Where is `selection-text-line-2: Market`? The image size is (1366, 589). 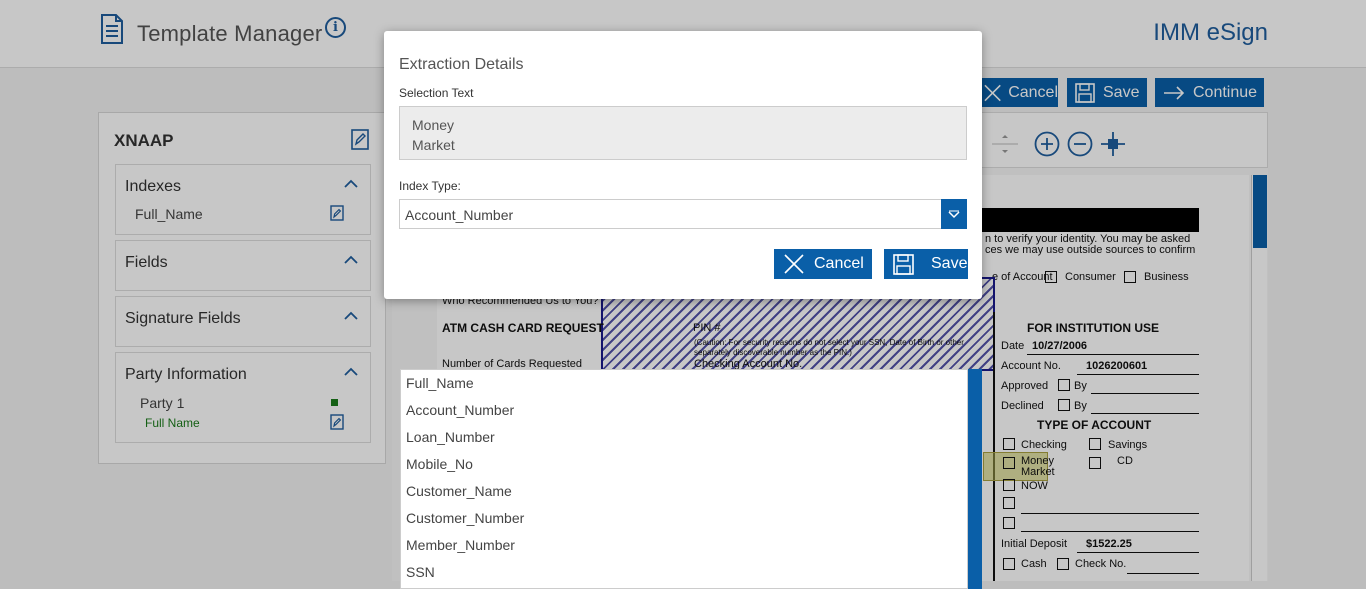 selection-text-line-2: Market is located at coordinates (433, 145).